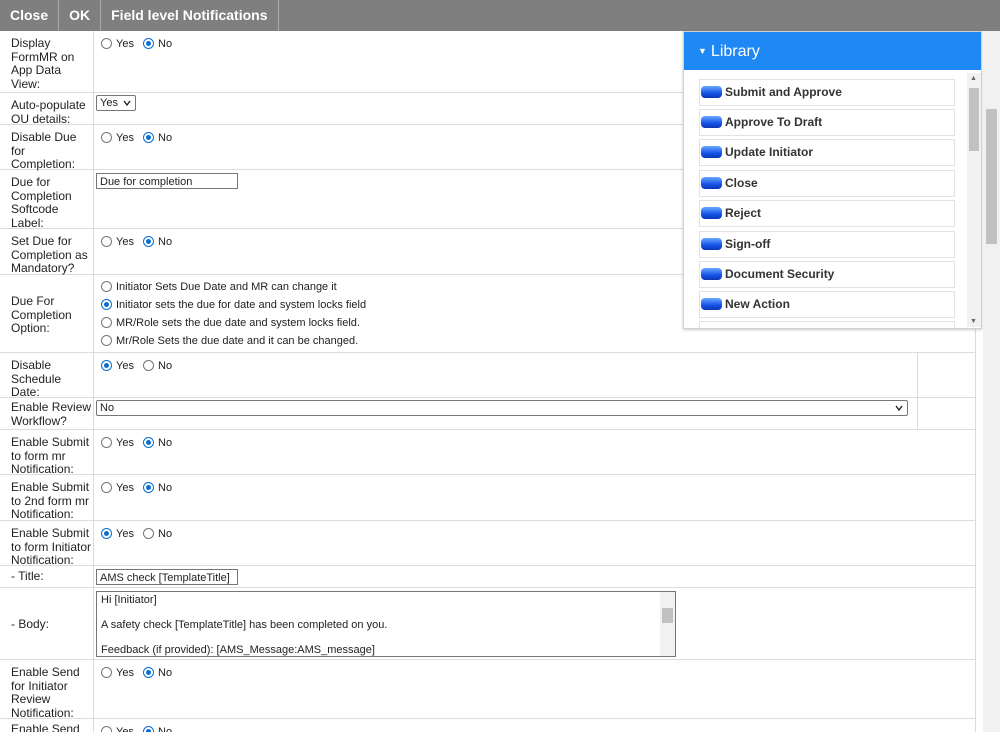 The height and width of the screenshot is (732, 1000). Describe the element at coordinates (500, 15) in the screenshot. I see `toolbar: Close OK Field level Notifications` at that location.